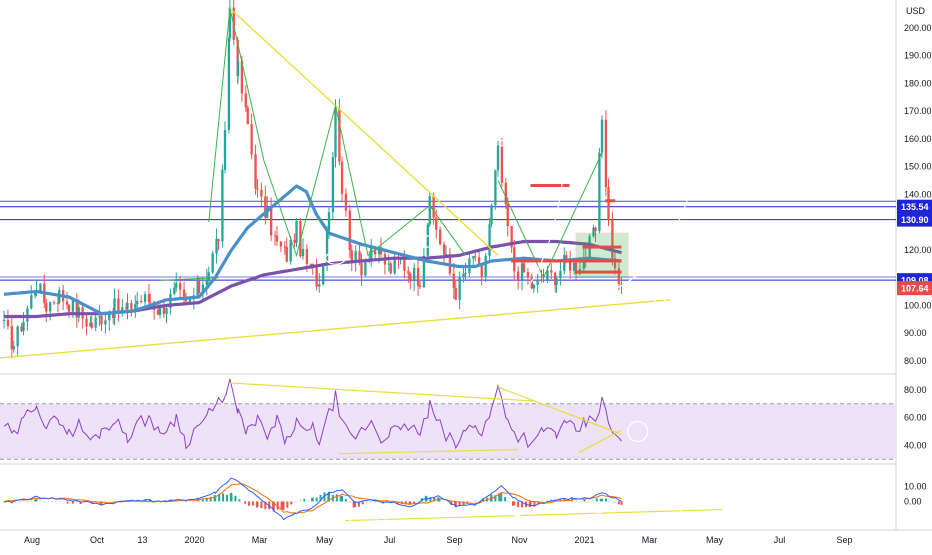  I want to click on annotation-text: Incoming. VVIX not buying, so click(515, 132).